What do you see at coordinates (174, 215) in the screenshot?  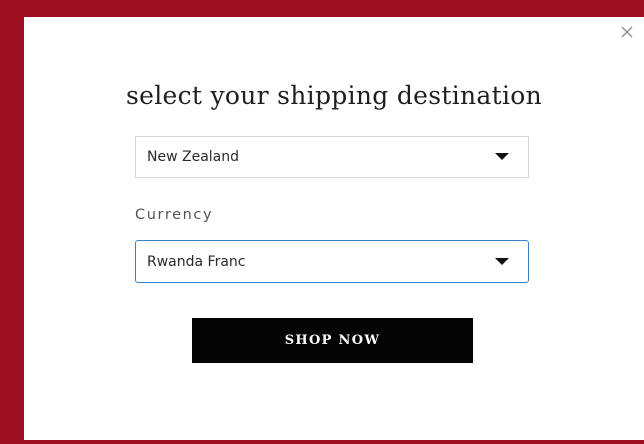 I see `currency-label: Currency` at bounding box center [174, 215].